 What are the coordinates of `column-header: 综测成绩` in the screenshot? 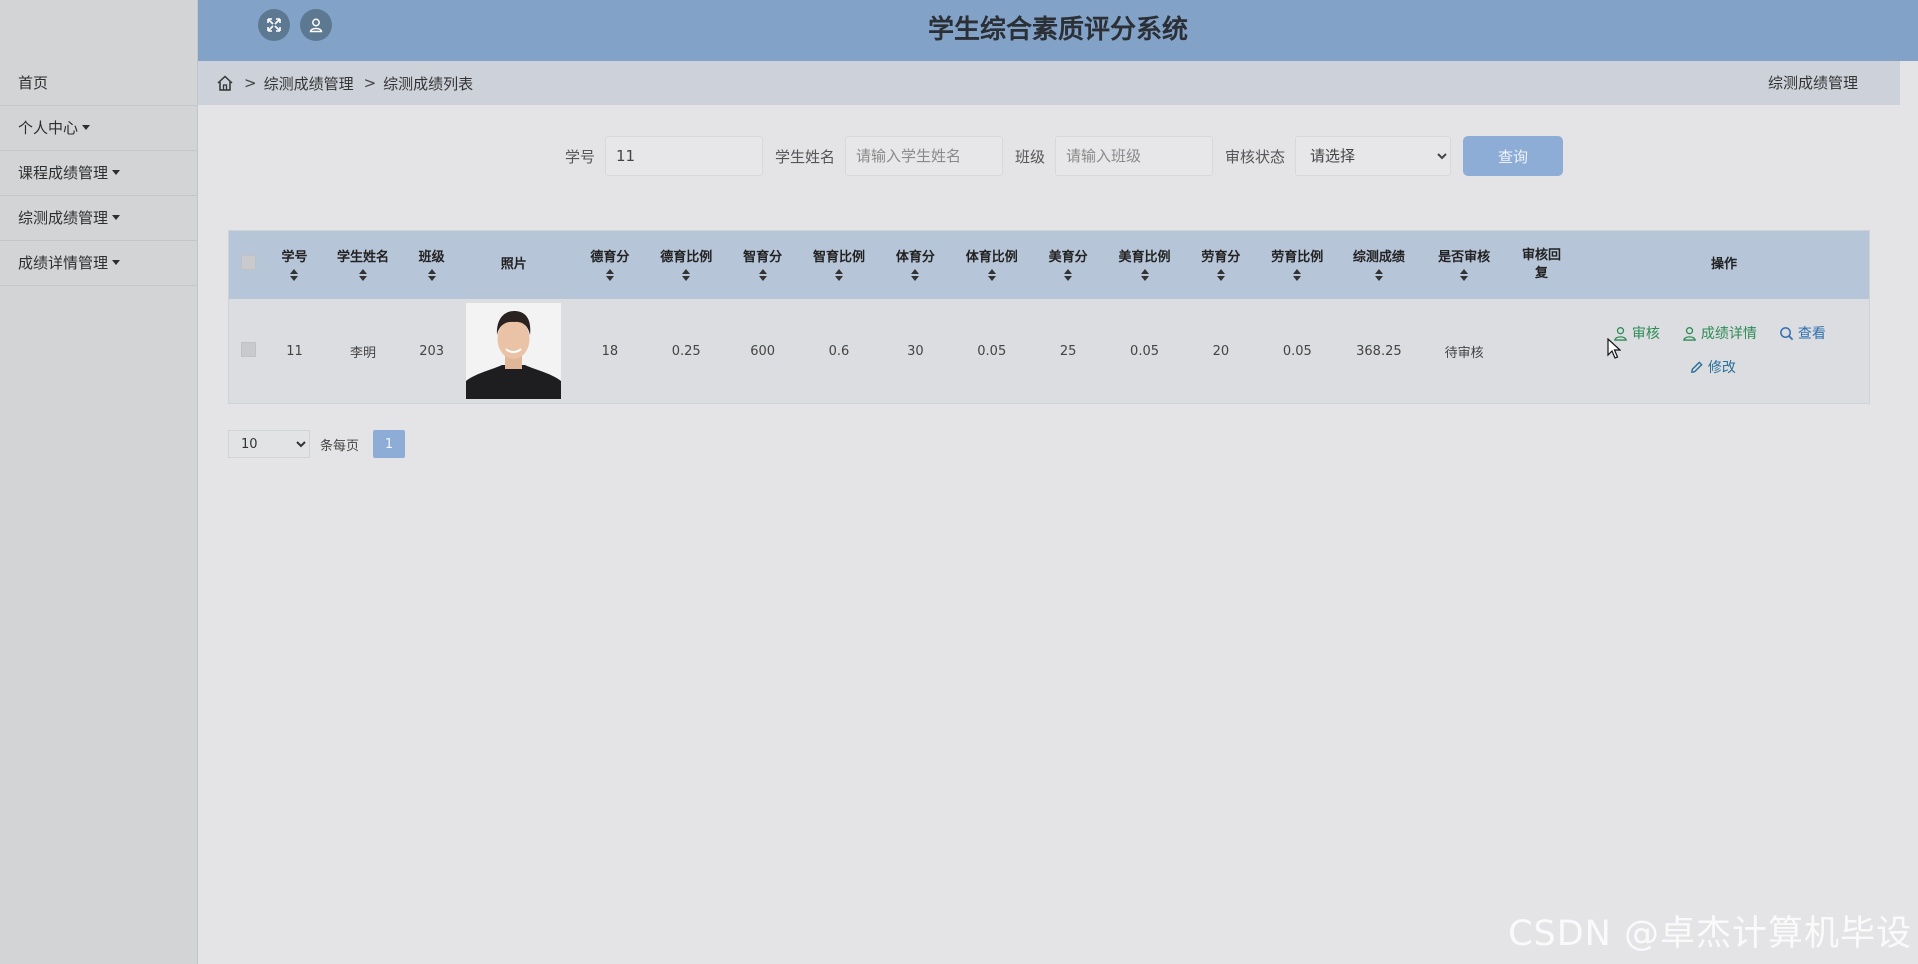 It's located at (1379, 265).